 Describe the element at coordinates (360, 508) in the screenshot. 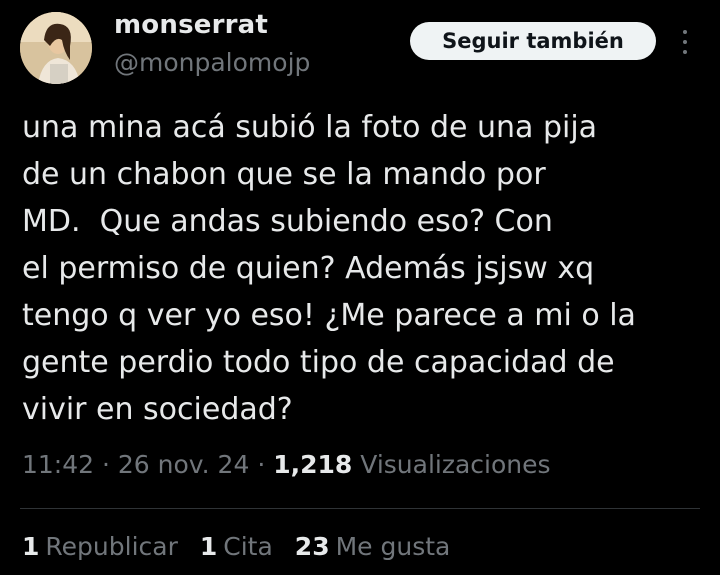

I see `divider` at that location.